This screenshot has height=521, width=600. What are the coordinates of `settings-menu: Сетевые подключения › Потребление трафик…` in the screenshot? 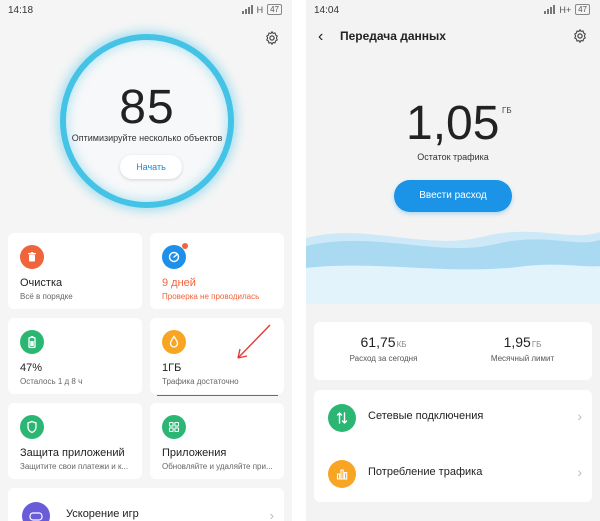 It's located at (453, 446).